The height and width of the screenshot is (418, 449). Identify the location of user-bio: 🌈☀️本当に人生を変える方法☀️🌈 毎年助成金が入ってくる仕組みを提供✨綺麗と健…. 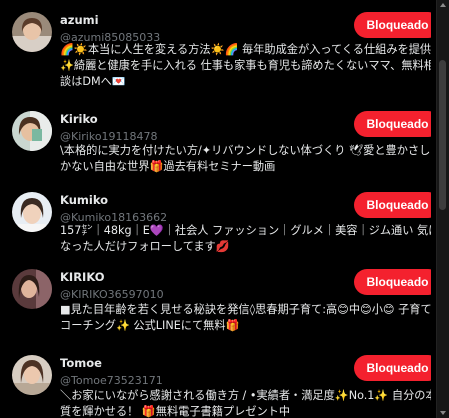
(245, 65).